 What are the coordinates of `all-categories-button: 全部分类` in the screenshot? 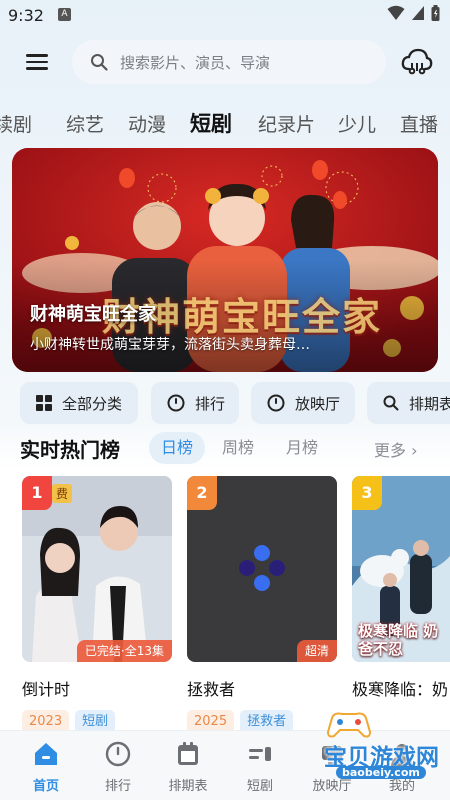 It's located at (79, 403).